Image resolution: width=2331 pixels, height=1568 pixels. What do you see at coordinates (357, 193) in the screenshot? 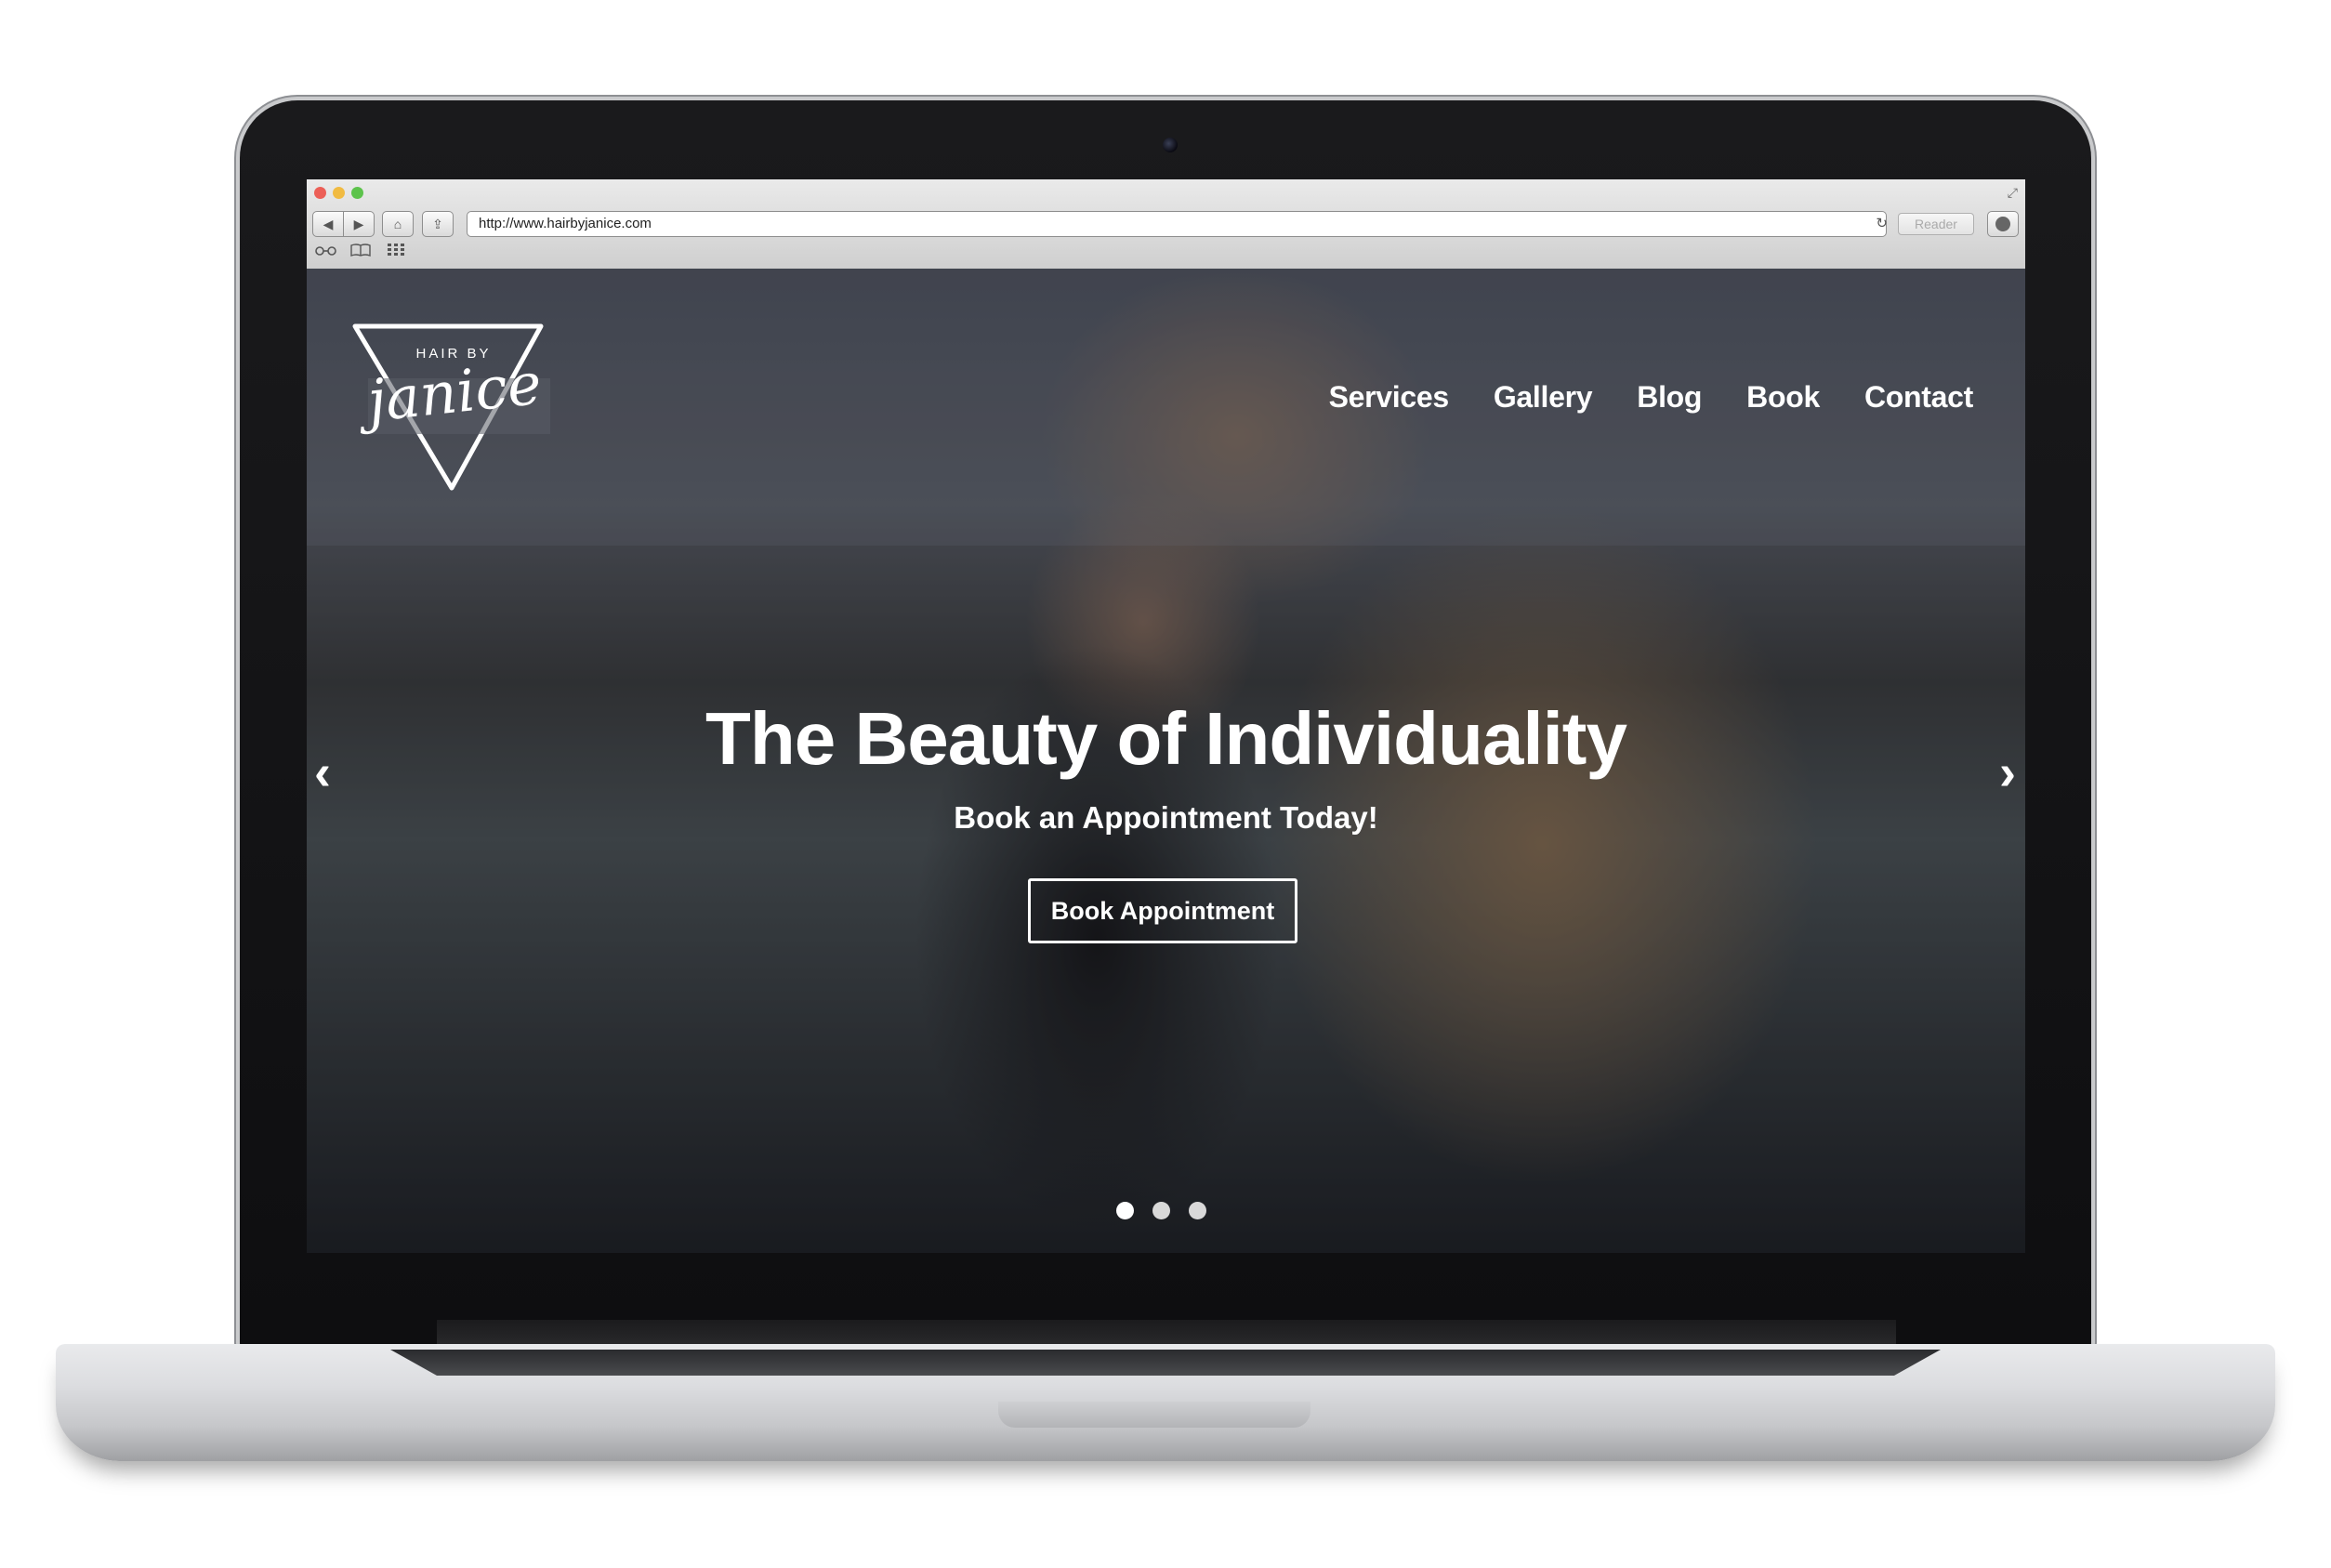
I see `zoom-window-button` at bounding box center [357, 193].